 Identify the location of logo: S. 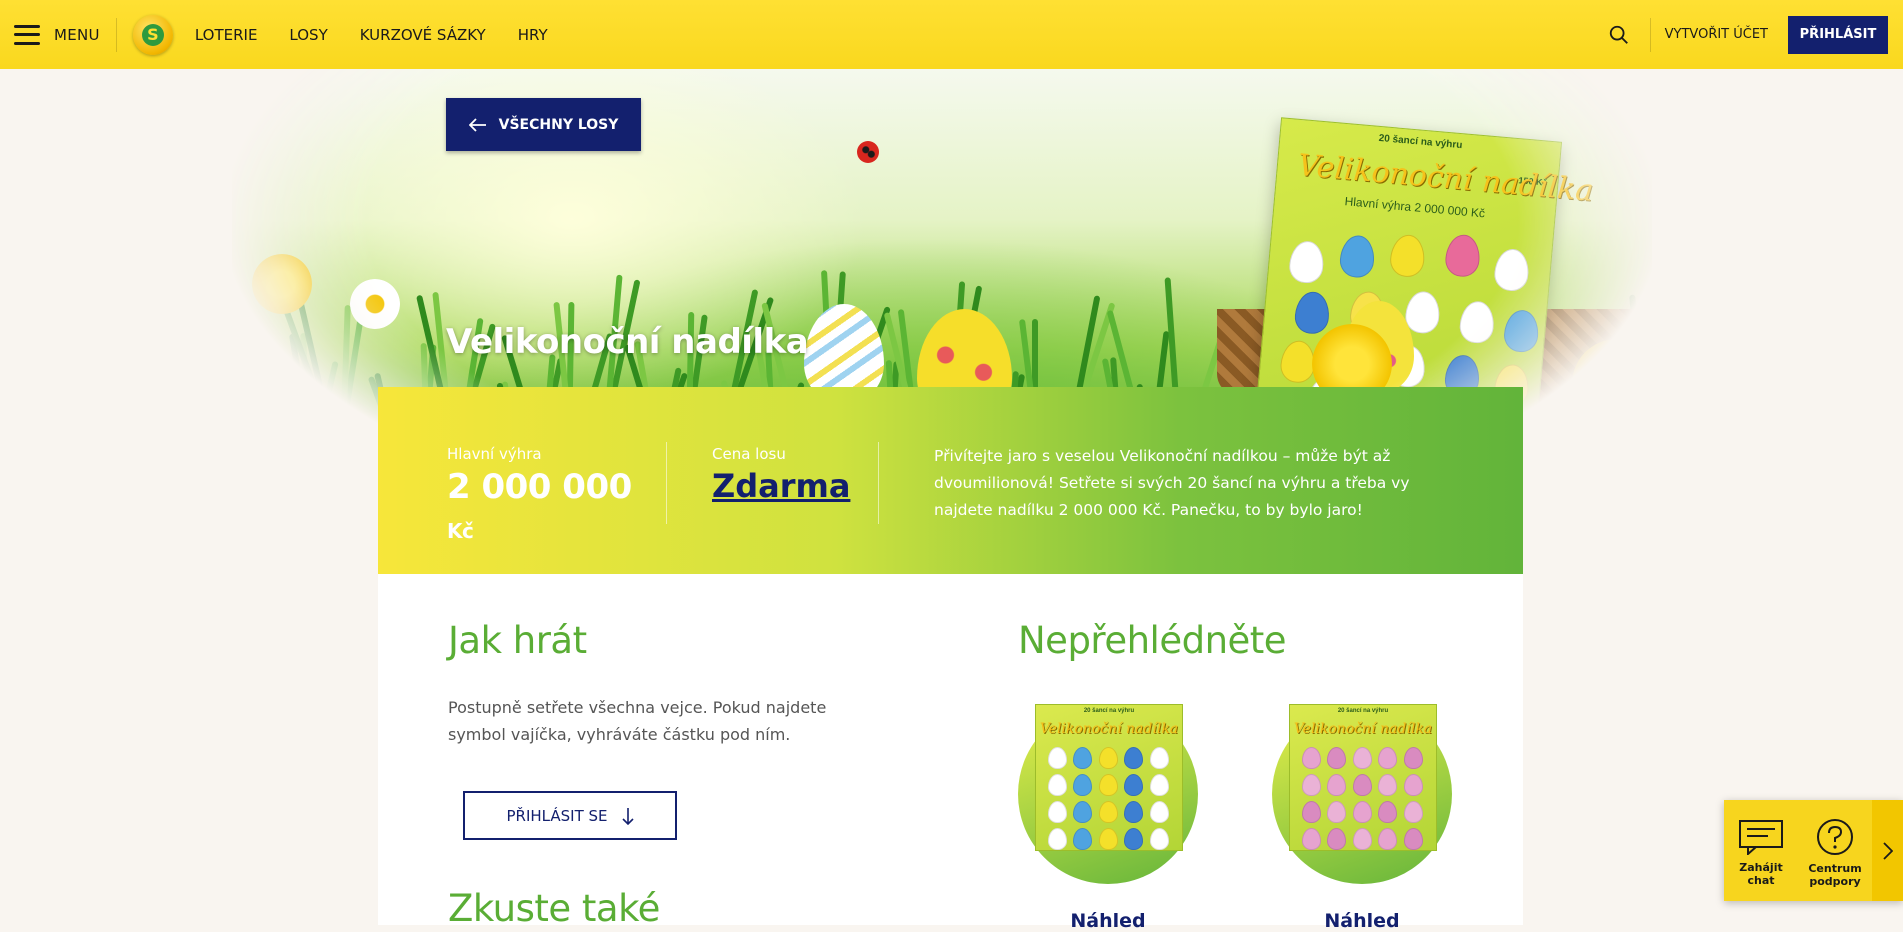
(152, 34).